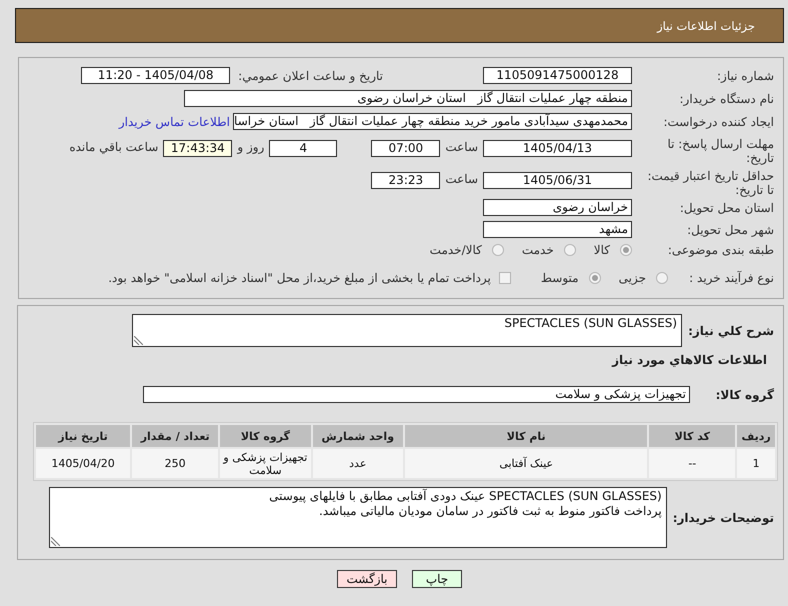 This screenshot has width=788, height=606. What do you see at coordinates (504, 278) in the screenshot?
I see `checkbox` at bounding box center [504, 278].